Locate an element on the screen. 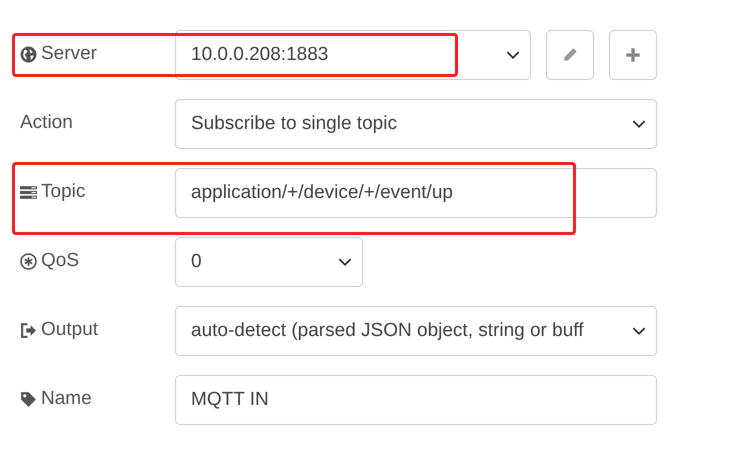 Image resolution: width=731 pixels, height=464 pixels. select-field: 10.0.0.208:1883 is located at coordinates (353, 55).